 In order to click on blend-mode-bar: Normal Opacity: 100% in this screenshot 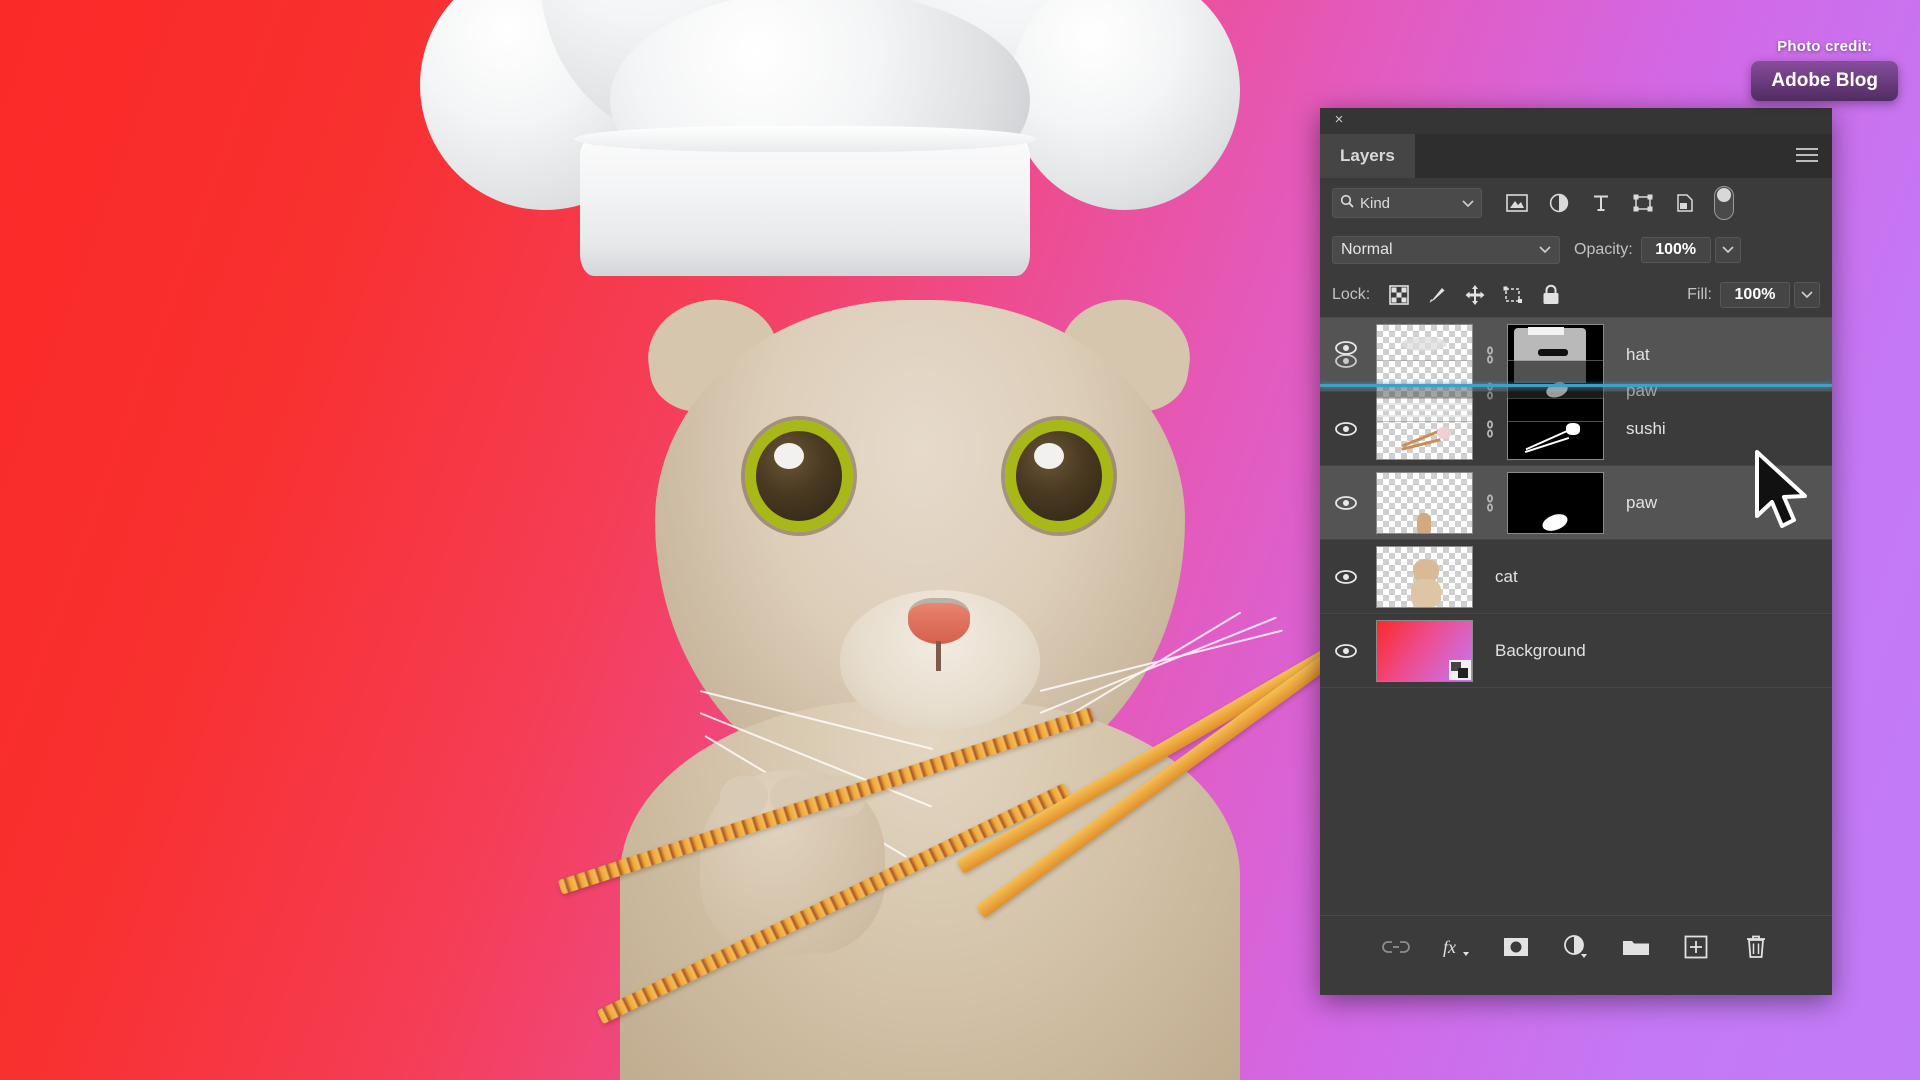, I will do `click(1576, 250)`.